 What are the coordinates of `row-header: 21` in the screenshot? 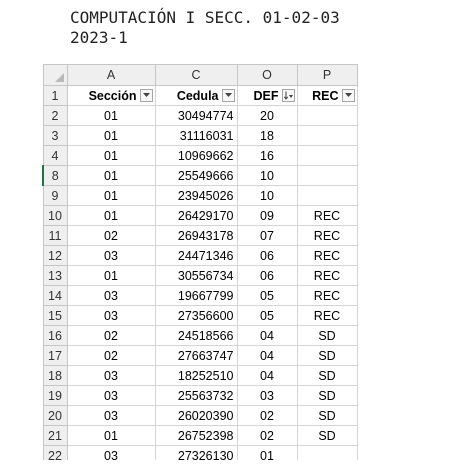 It's located at (55, 435).